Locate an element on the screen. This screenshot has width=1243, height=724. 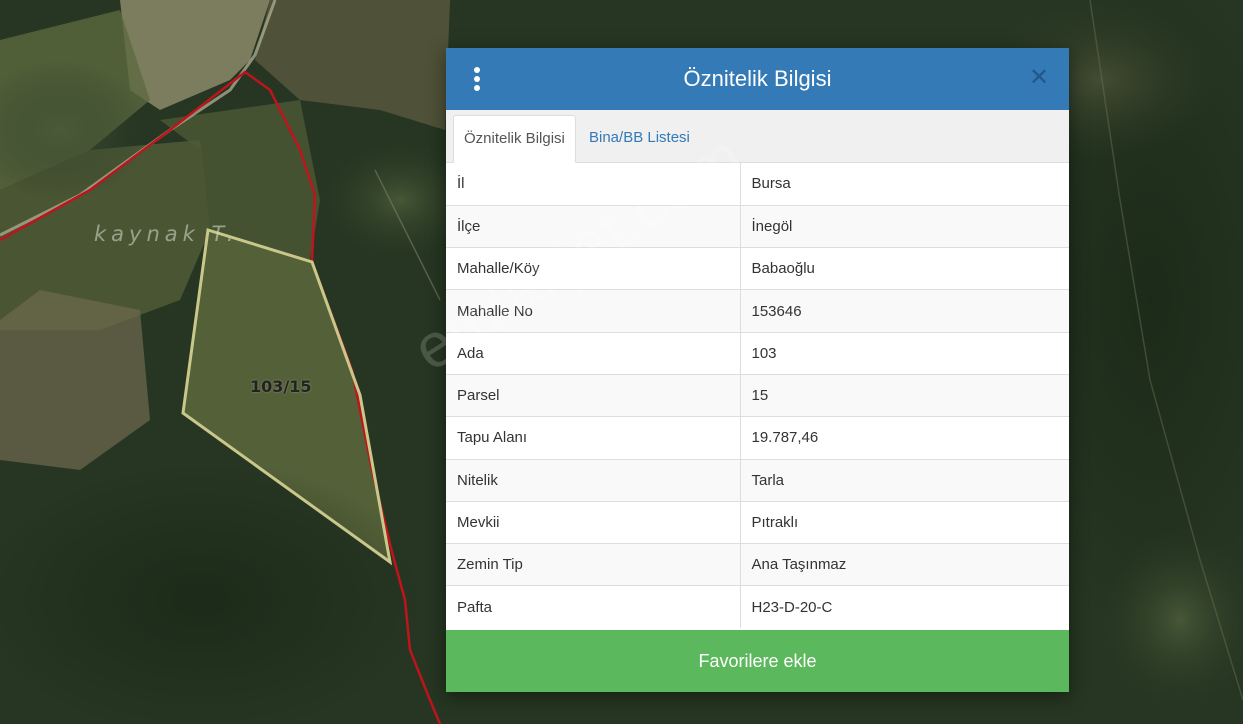
table-row: Pafta H23-D-20-C is located at coordinates (757, 607).